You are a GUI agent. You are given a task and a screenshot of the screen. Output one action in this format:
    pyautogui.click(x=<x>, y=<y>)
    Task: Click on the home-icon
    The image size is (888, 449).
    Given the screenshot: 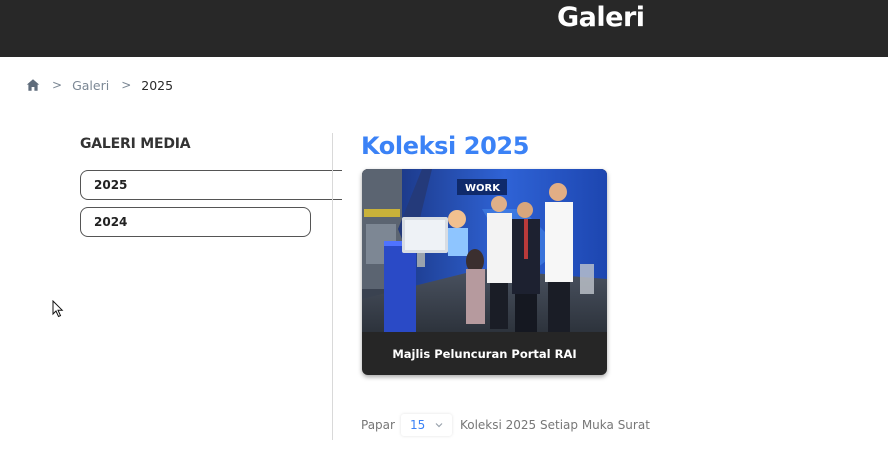 What is the action you would take?
    pyautogui.click(x=33, y=85)
    